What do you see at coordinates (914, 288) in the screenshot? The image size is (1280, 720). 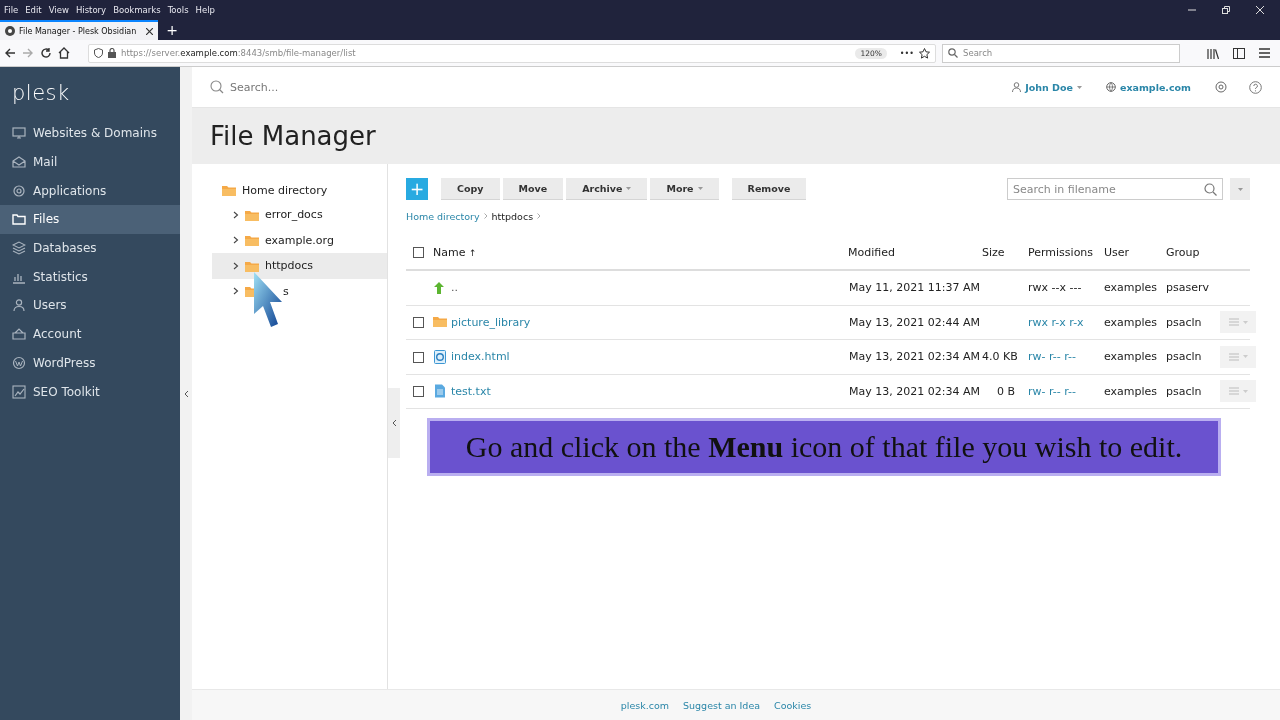 I see `table-cell: May 11, 2021 11:37 AM` at bounding box center [914, 288].